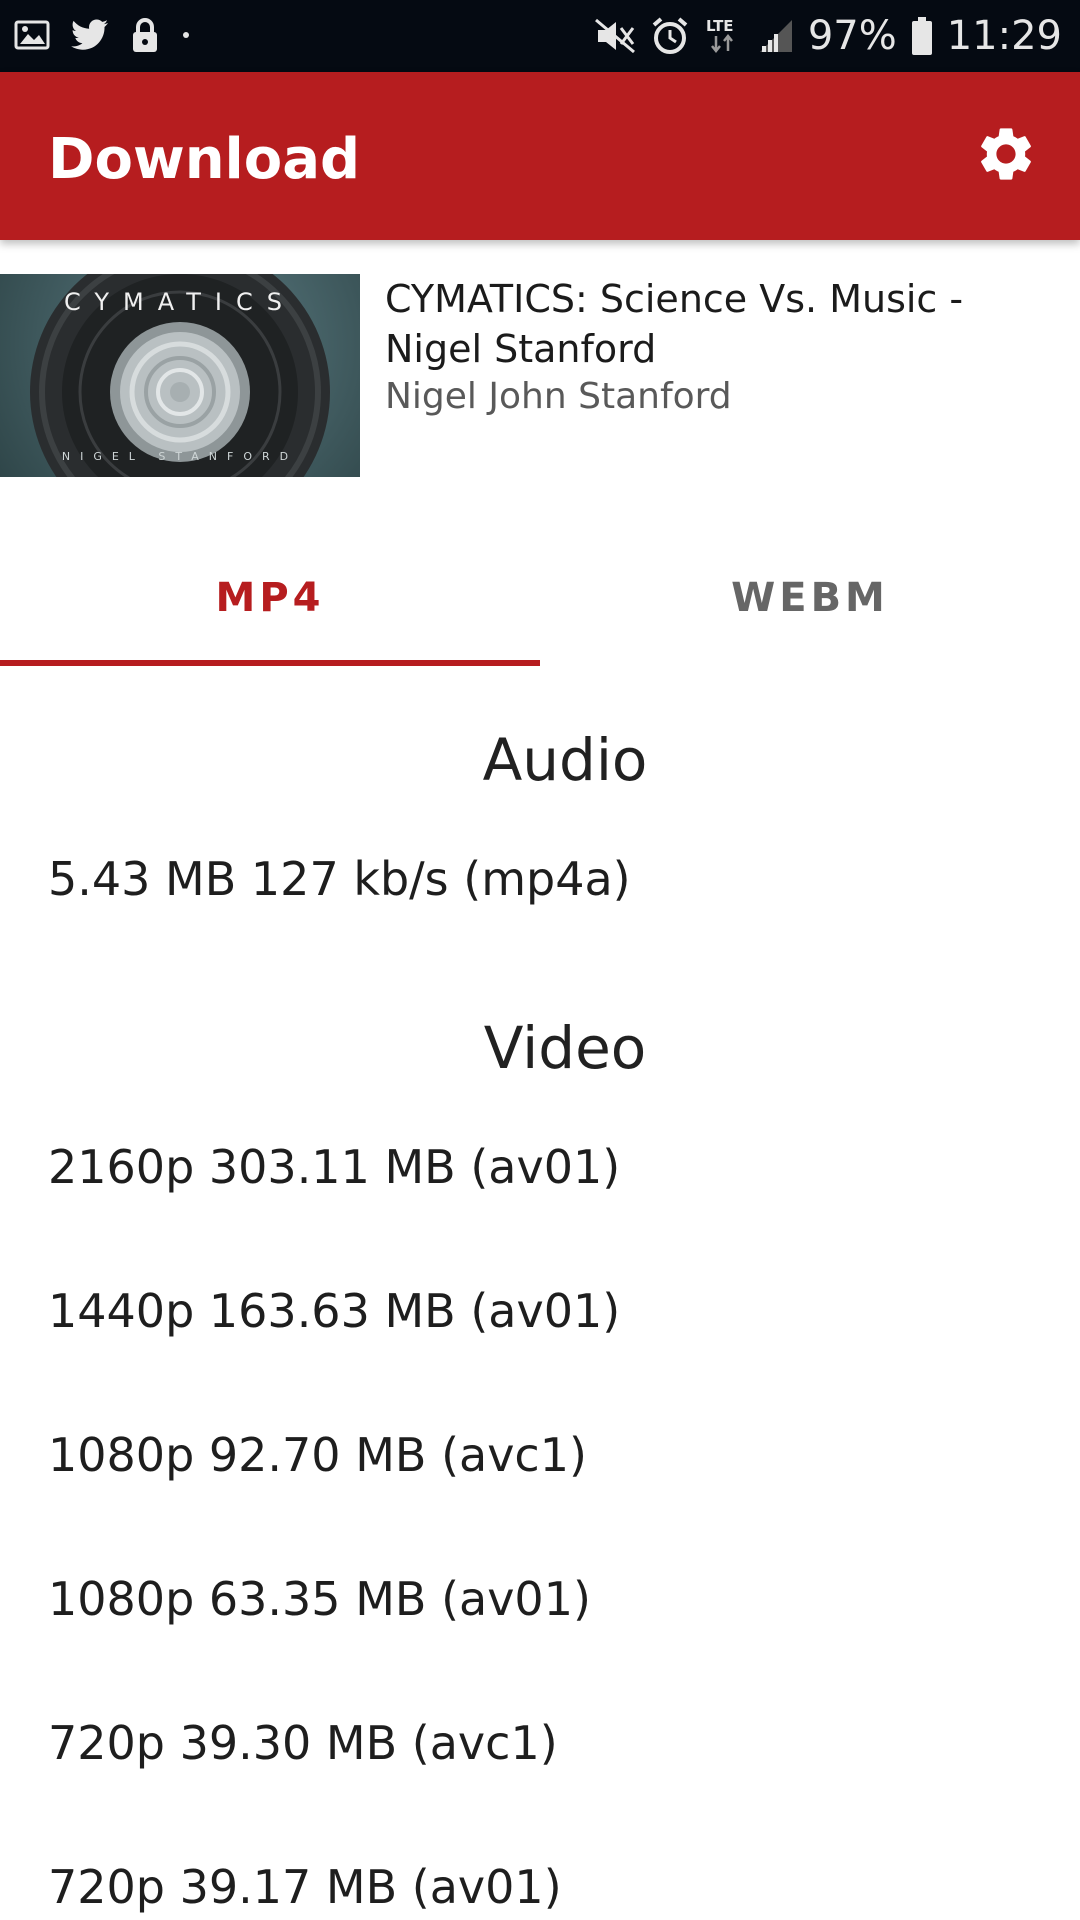 This screenshot has width=1080, height=1920. I want to click on status-left-icons, so click(103, 35).